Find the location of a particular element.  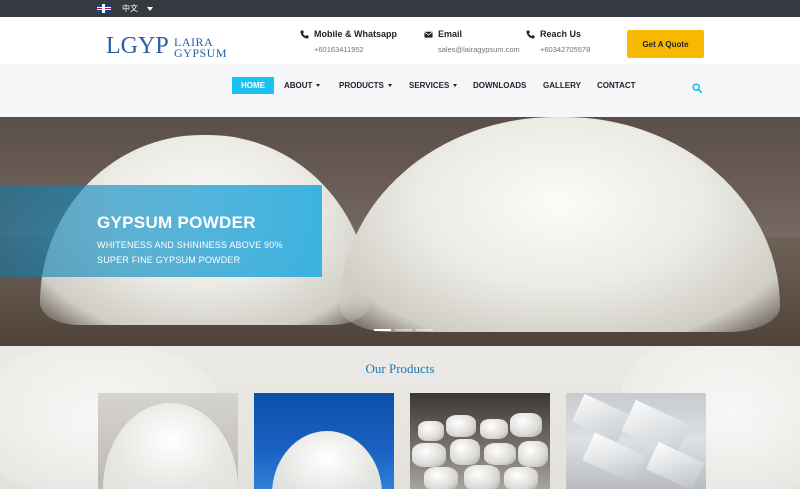

product-card-gypsum-rock is located at coordinates (480, 441).